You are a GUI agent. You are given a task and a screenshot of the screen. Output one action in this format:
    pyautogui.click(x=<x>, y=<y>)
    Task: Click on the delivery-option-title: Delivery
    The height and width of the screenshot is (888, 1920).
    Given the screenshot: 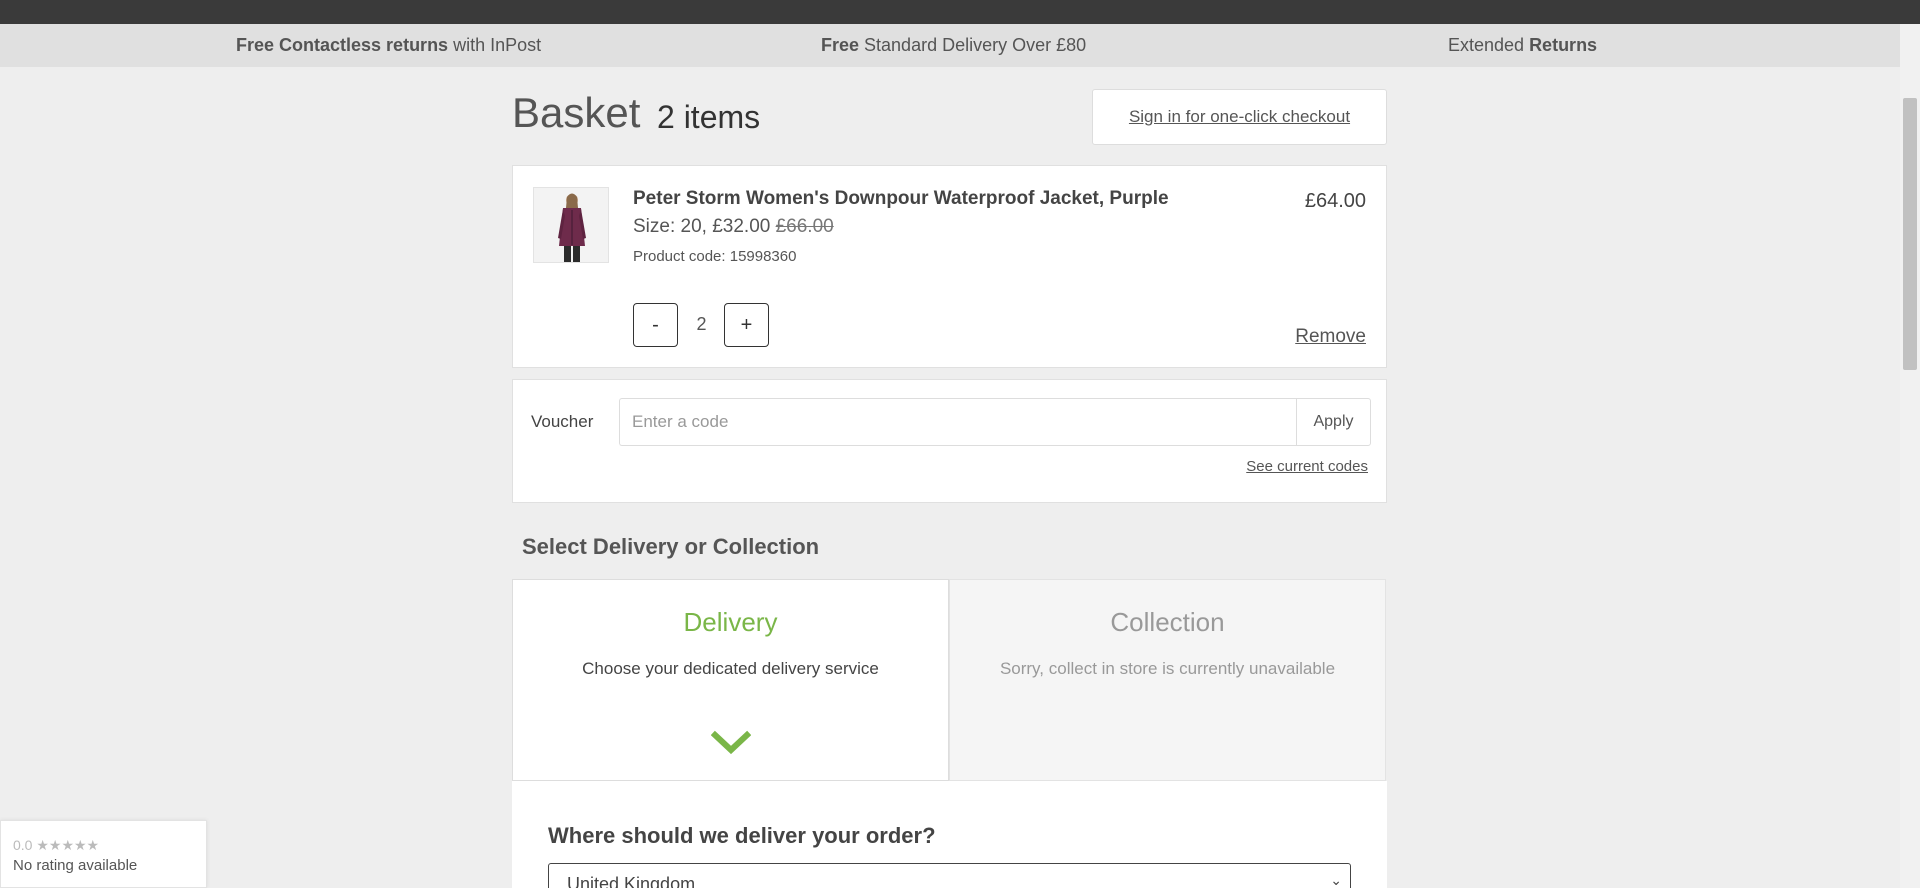 What is the action you would take?
    pyautogui.click(x=730, y=622)
    